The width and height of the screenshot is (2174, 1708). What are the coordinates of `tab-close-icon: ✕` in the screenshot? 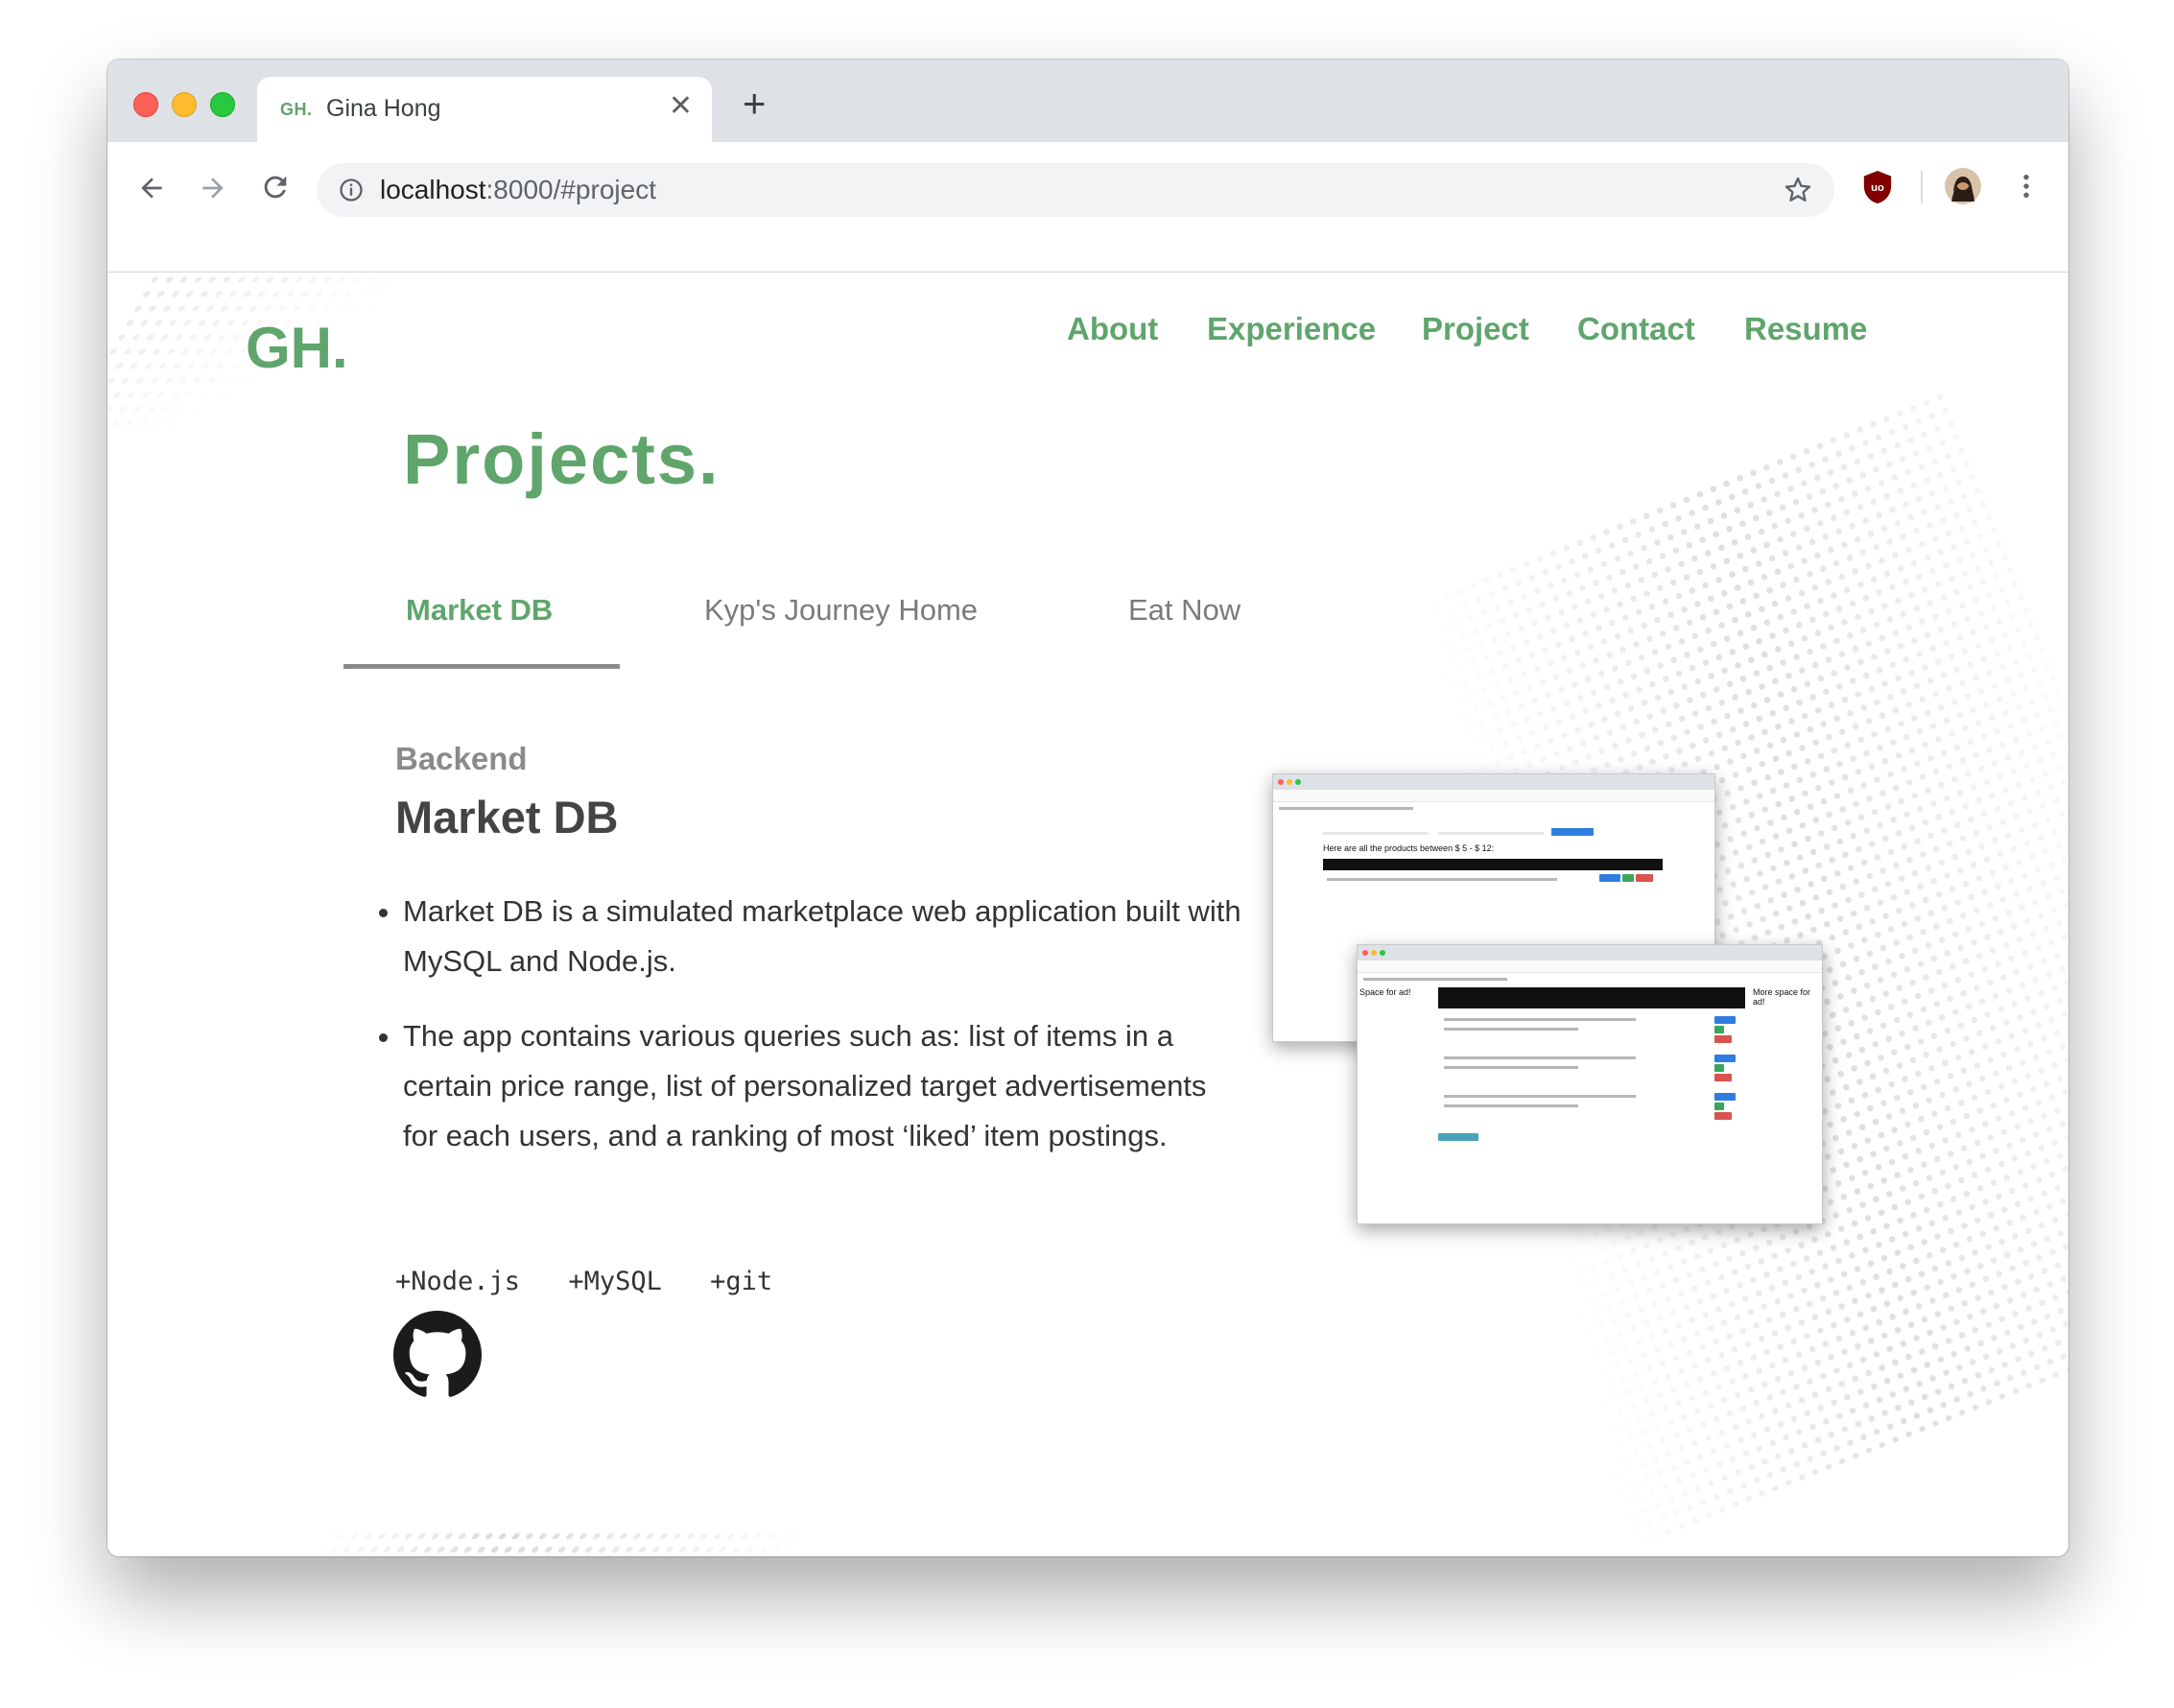 It's located at (681, 106).